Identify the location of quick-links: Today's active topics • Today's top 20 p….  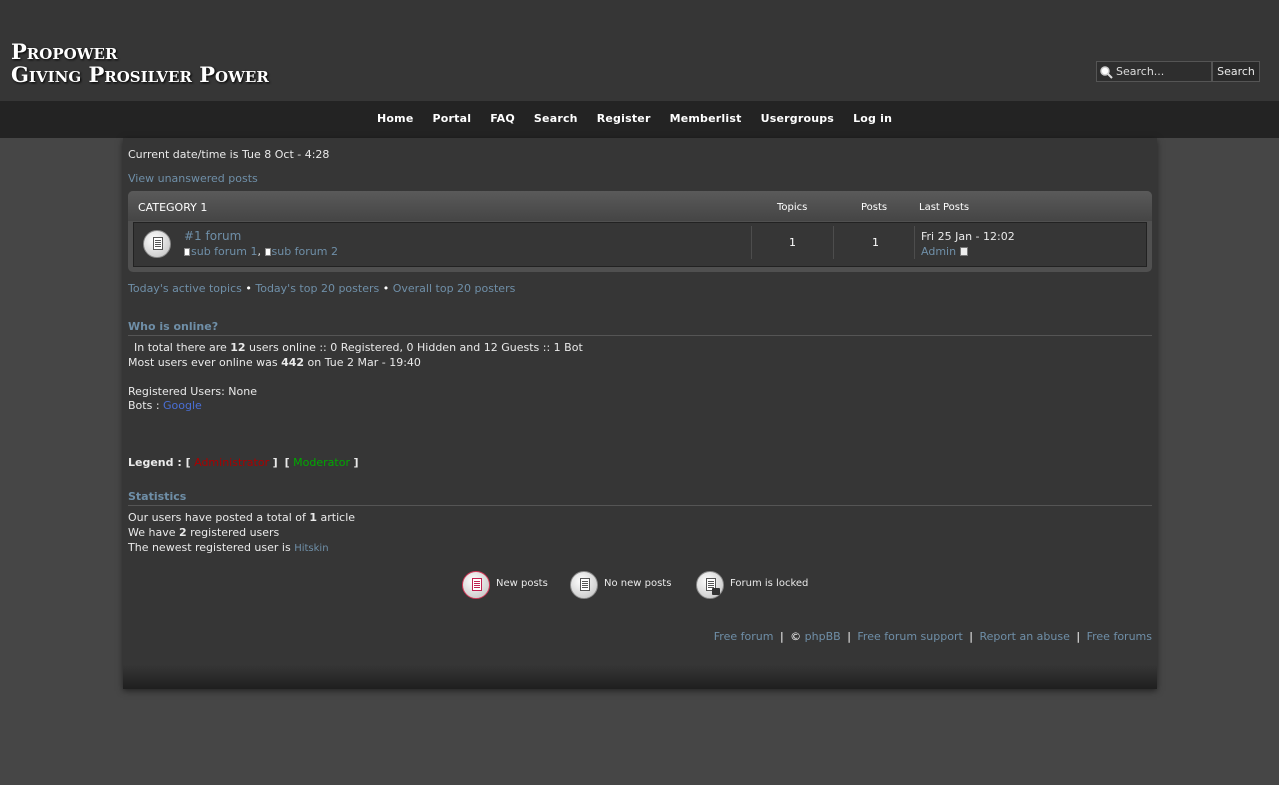
(321, 288).